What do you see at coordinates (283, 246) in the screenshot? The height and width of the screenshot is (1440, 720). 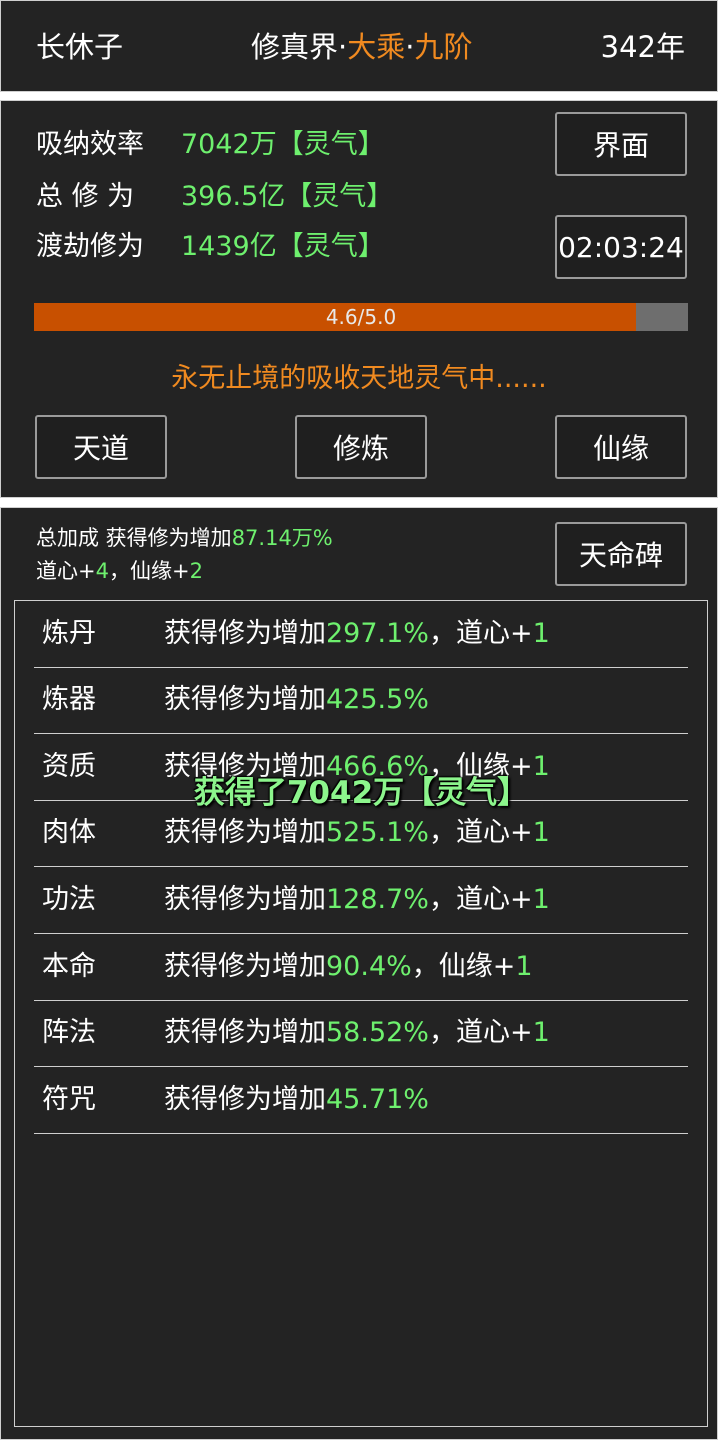 I see `stat-value: 1439亿【灵气】` at bounding box center [283, 246].